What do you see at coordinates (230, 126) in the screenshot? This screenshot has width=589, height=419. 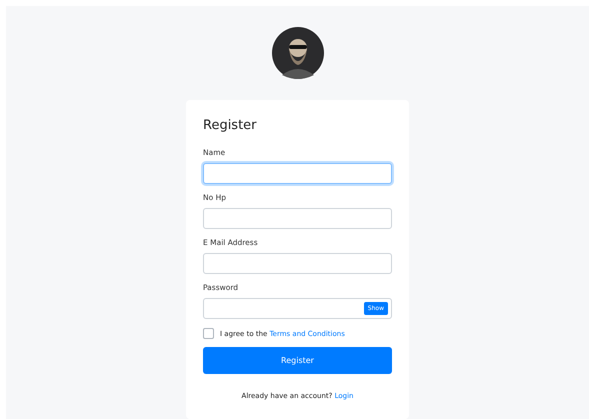 I see `form-title: Register` at bounding box center [230, 126].